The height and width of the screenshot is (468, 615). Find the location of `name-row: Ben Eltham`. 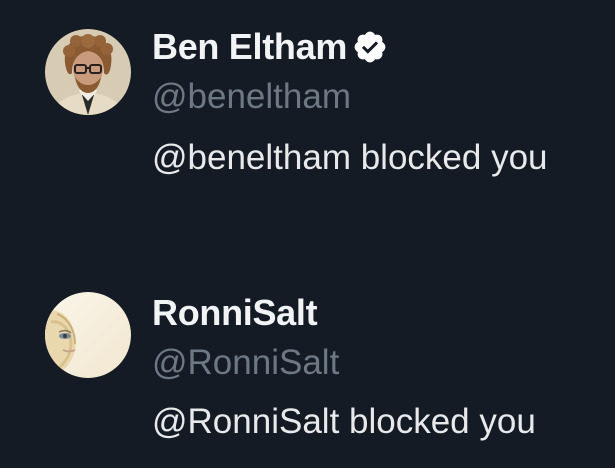

name-row: Ben Eltham is located at coordinates (373, 47).